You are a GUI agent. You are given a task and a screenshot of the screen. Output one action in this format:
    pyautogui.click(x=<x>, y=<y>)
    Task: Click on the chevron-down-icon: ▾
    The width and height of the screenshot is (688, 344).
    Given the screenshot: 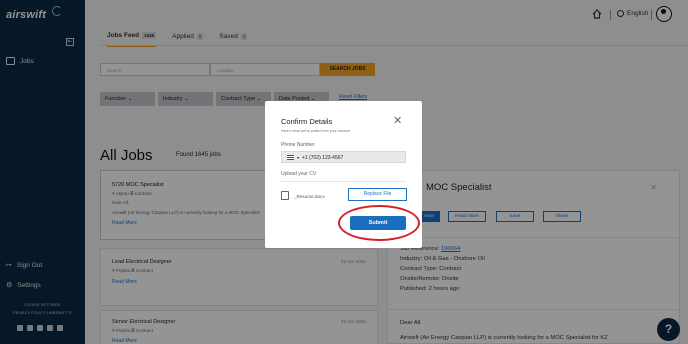 What is the action you would take?
    pyautogui.click(x=298, y=157)
    